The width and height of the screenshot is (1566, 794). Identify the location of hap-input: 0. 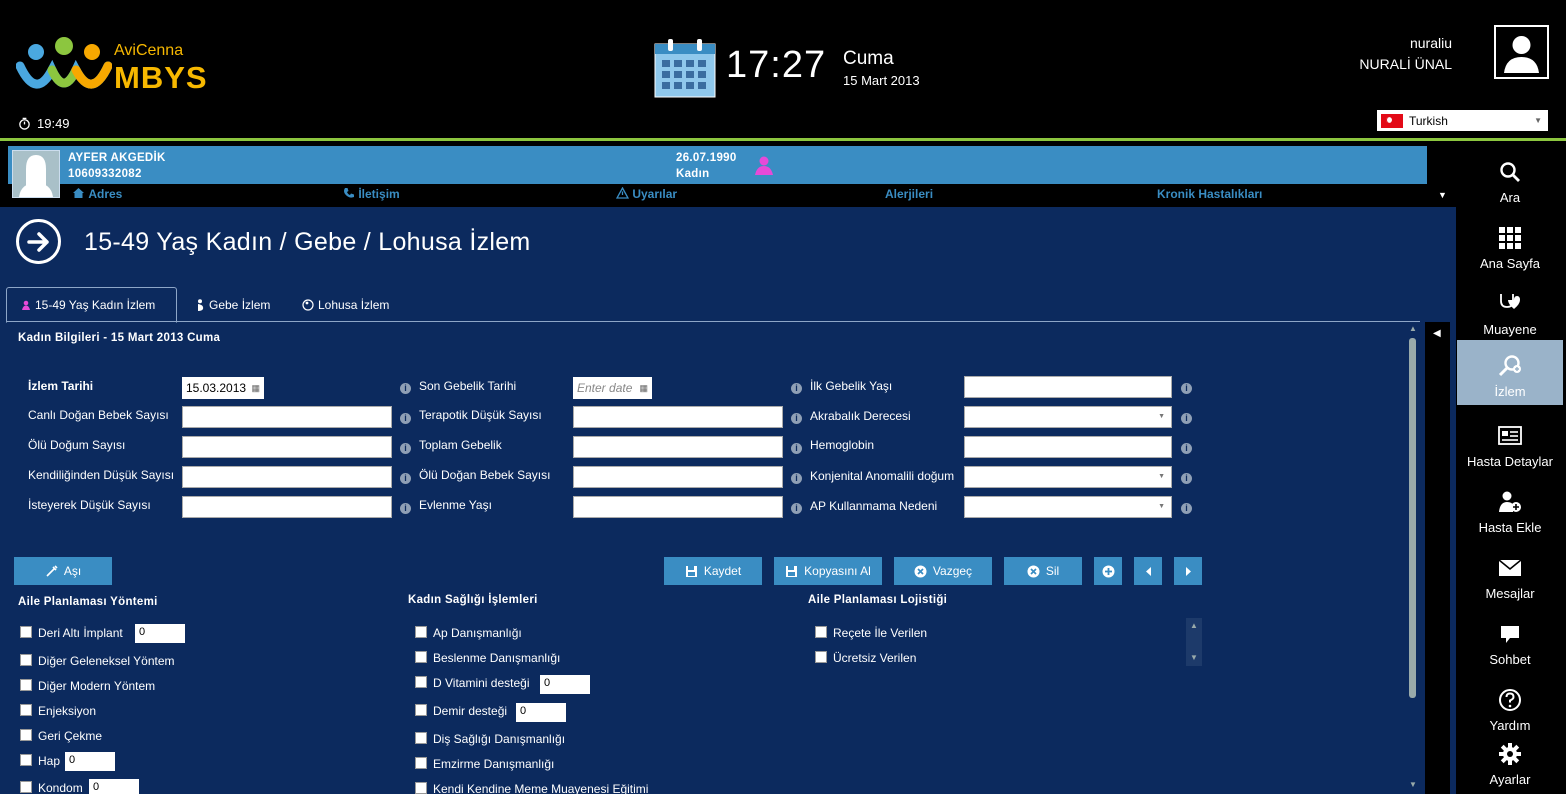
(90, 761).